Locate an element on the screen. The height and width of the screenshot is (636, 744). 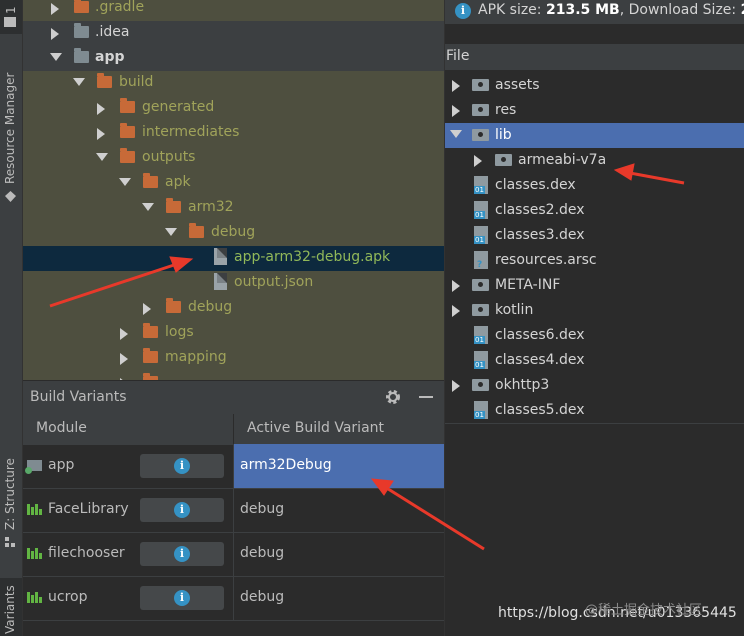
arrow-to-variant is located at coordinates (434, 518).